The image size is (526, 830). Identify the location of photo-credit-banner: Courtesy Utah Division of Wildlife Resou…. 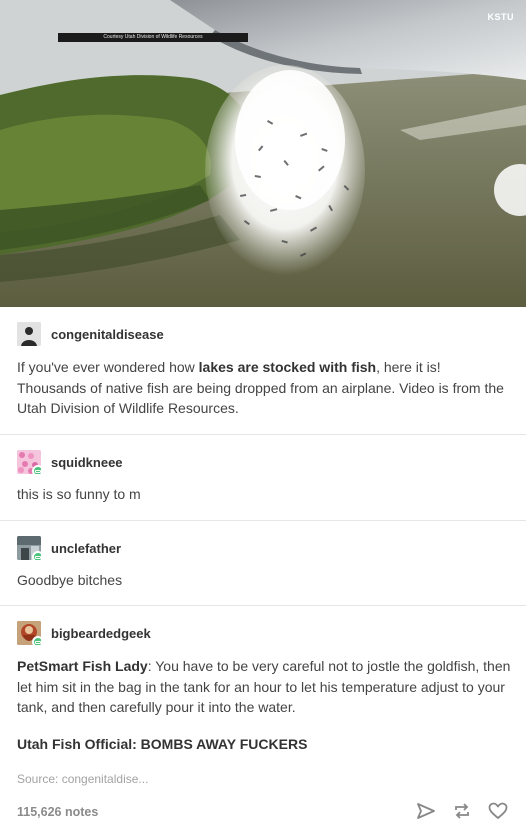
(153, 37).